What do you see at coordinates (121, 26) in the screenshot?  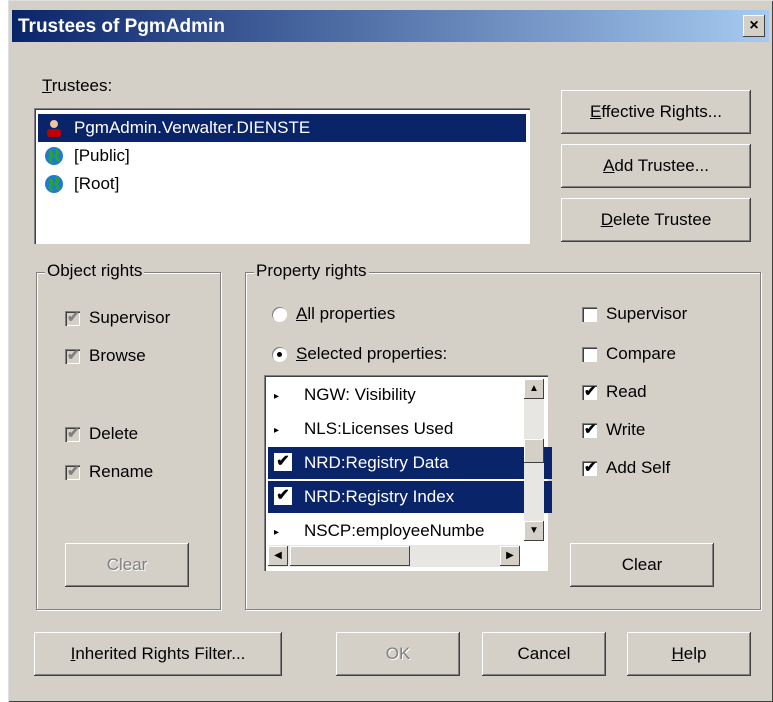 I see `window-title: Trustees of PgmAdmin` at bounding box center [121, 26].